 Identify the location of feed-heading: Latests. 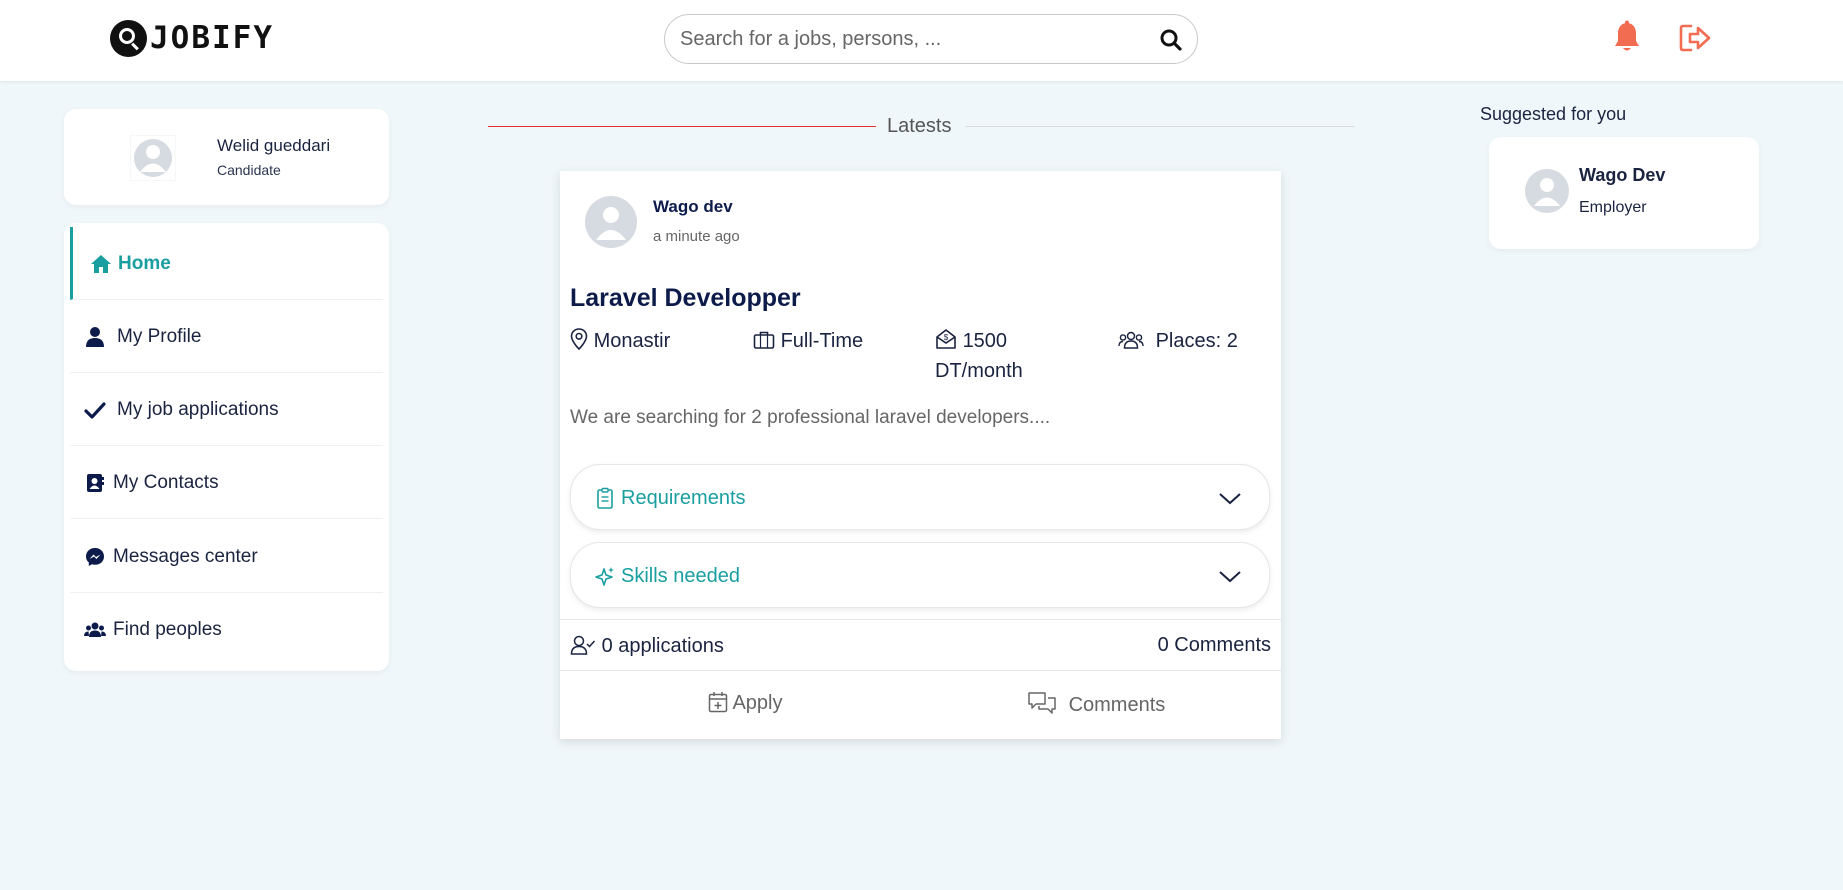
(921, 126).